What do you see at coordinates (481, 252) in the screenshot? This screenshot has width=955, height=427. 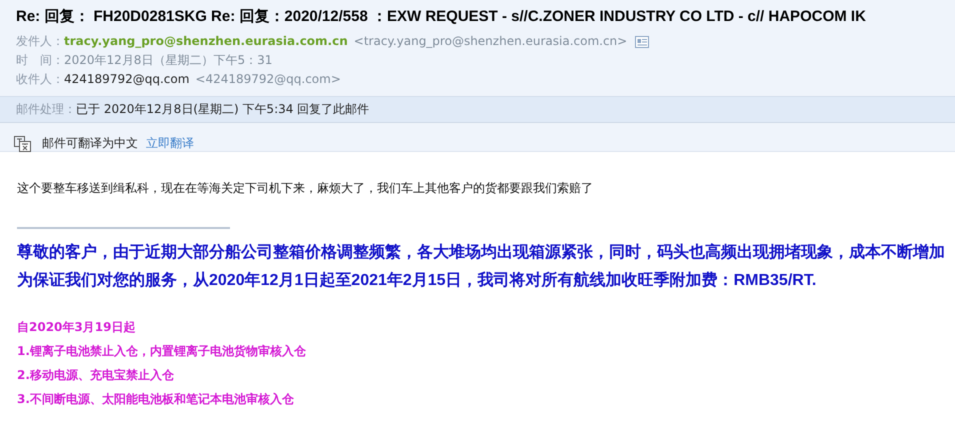 I see `notice-text: 尊敬的客户，由于近期大部分船公司整箱价格调整频繁，各大堆场均出现箱源紧张，同时，码头也高频出现拥堵现象，成本不断增加` at bounding box center [481, 252].